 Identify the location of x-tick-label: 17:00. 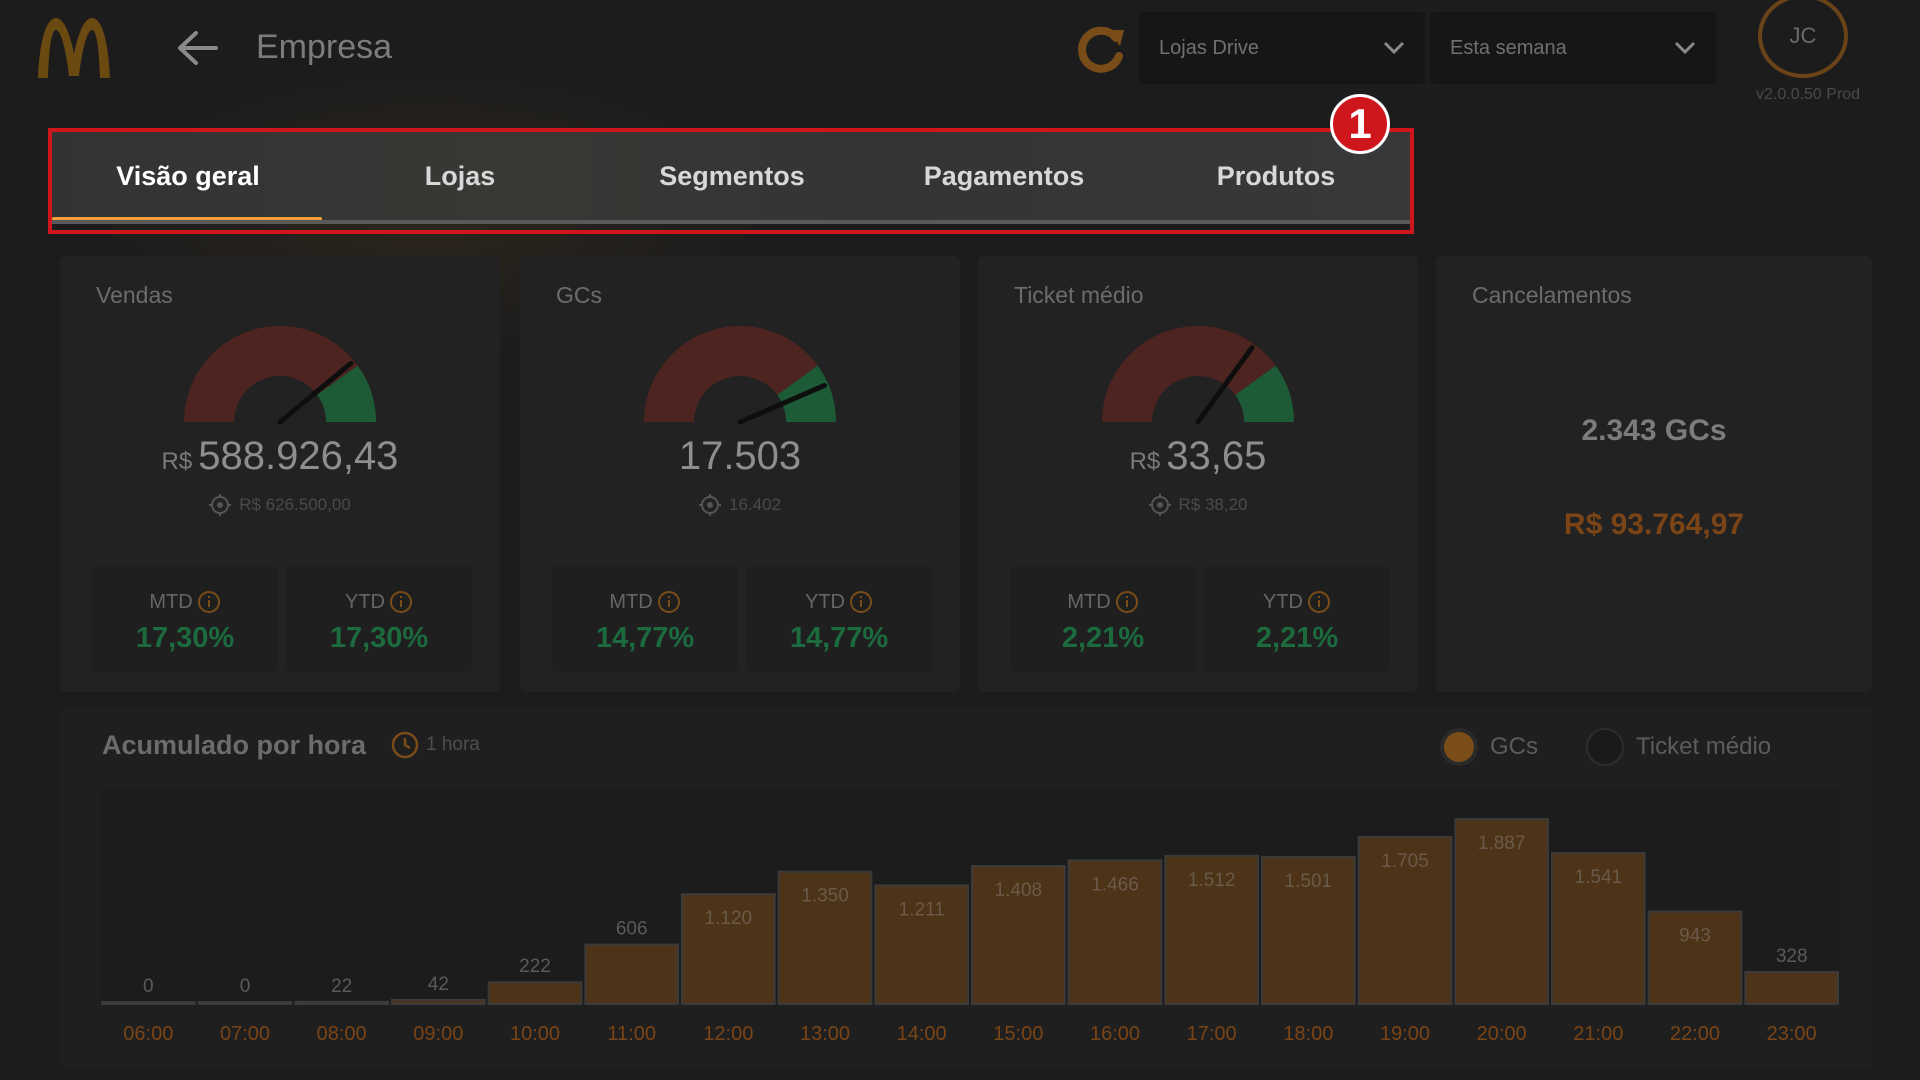
(1212, 1034).